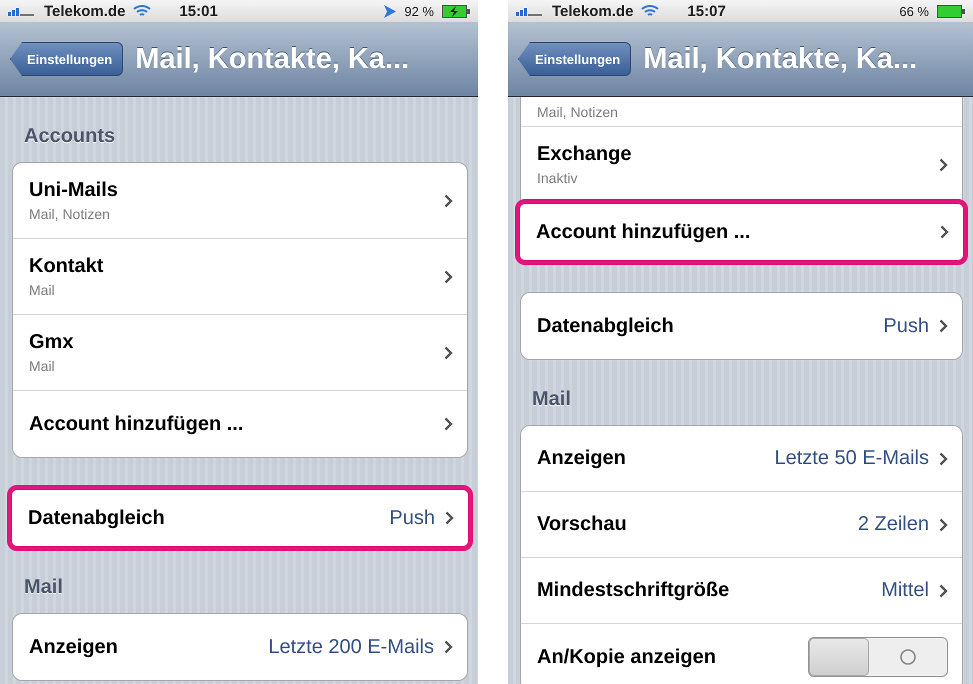 This screenshot has width=973, height=684. I want to click on row-title: Gmx, so click(51, 342).